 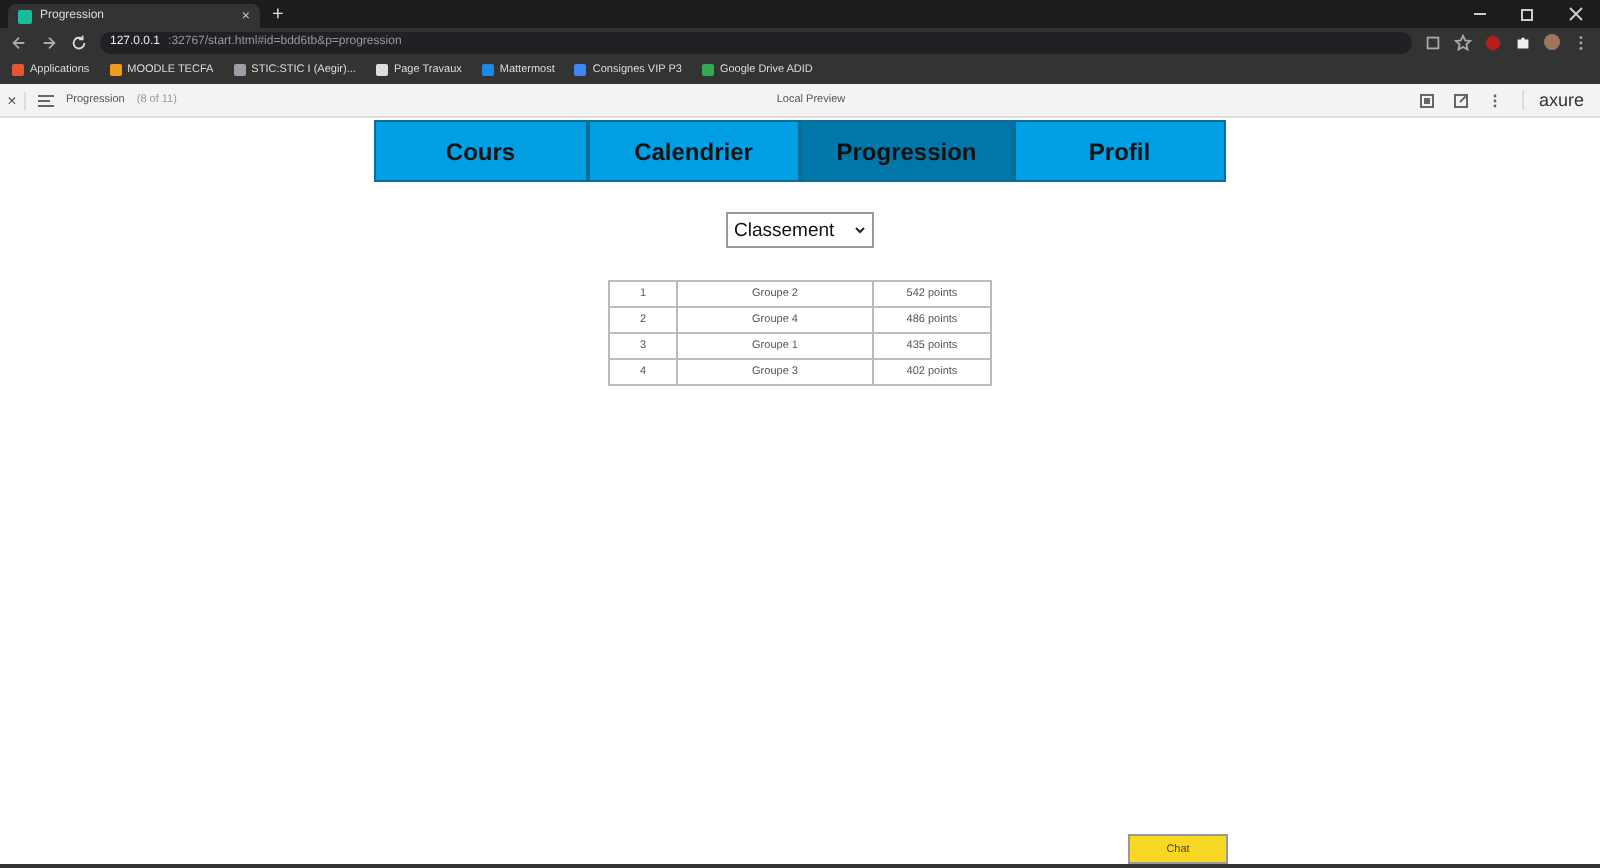 What do you see at coordinates (1463, 42) in the screenshot?
I see `star-icon` at bounding box center [1463, 42].